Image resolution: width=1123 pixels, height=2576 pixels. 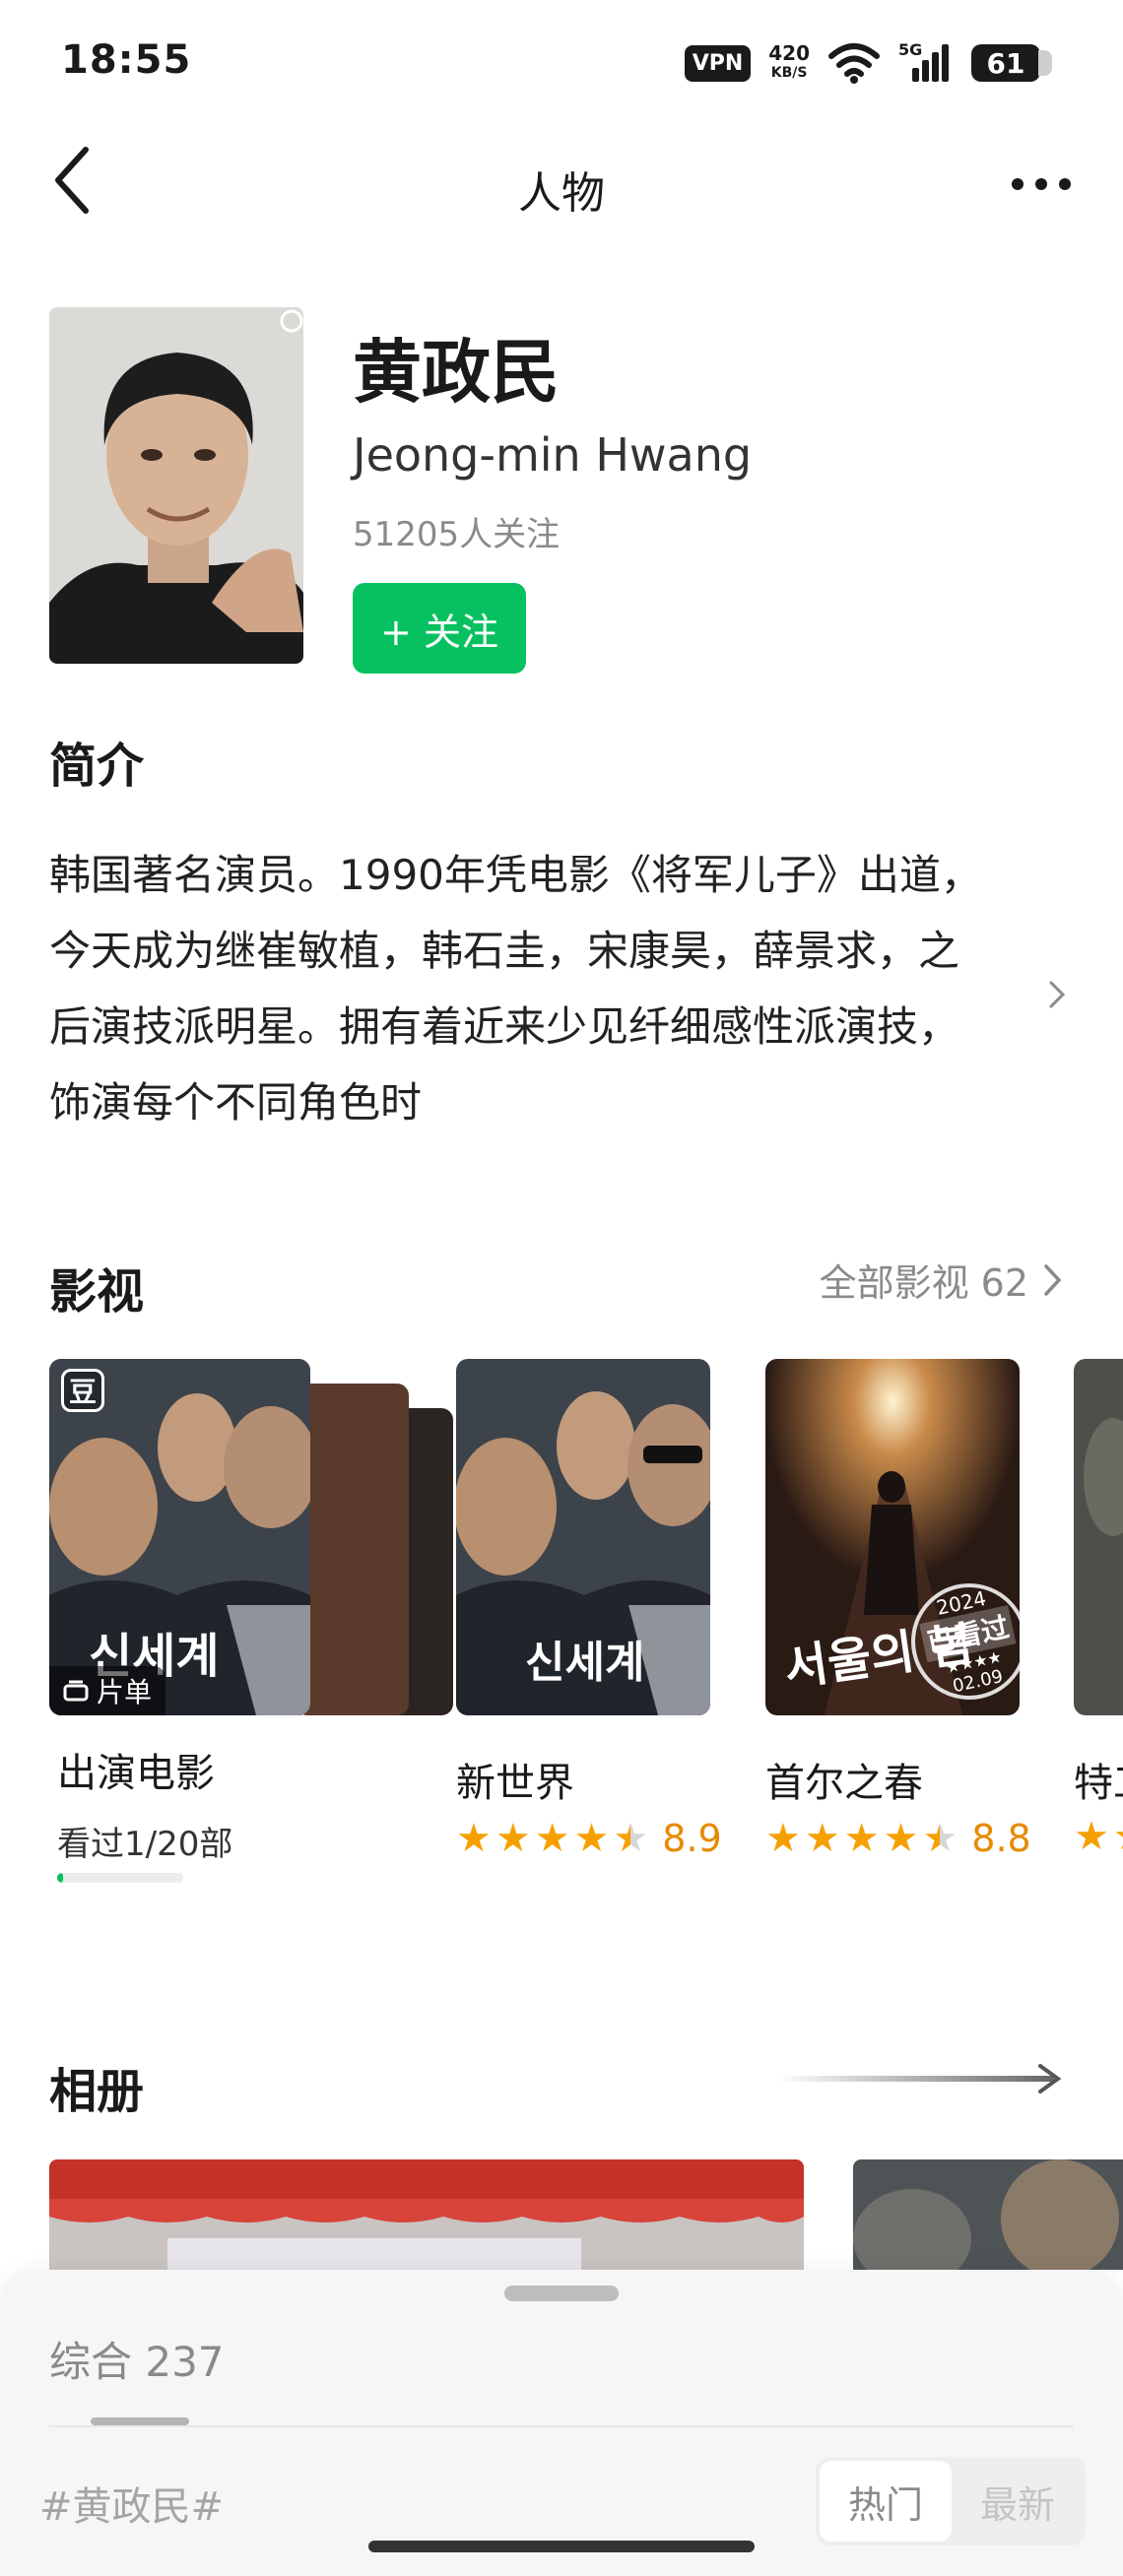 What do you see at coordinates (789, 73) in the screenshot?
I see `network-speed-unit: KB/S` at bounding box center [789, 73].